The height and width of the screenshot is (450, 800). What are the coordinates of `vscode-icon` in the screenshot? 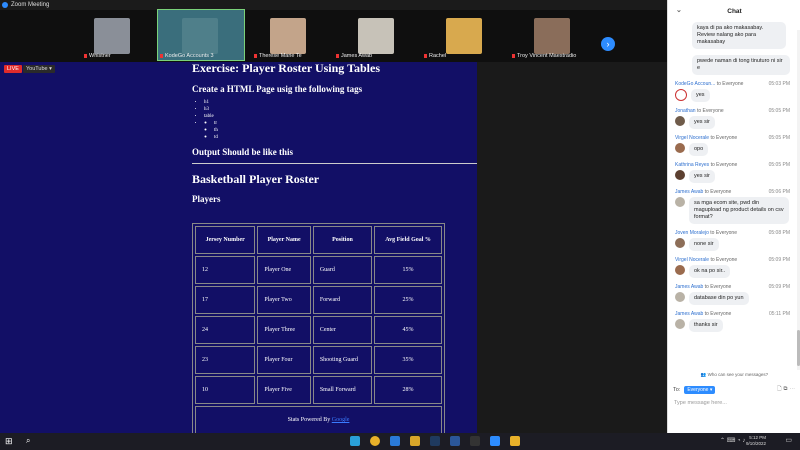 It's located at (395, 441).